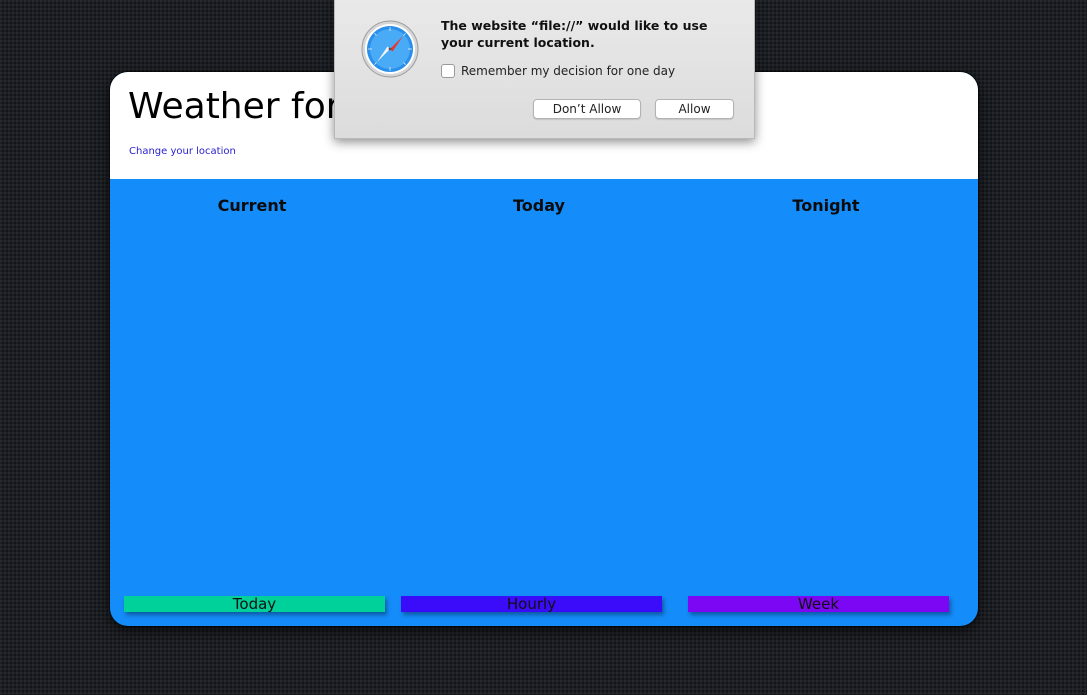 The height and width of the screenshot is (695, 1087). I want to click on change-location-link: Change your location, so click(182, 151).